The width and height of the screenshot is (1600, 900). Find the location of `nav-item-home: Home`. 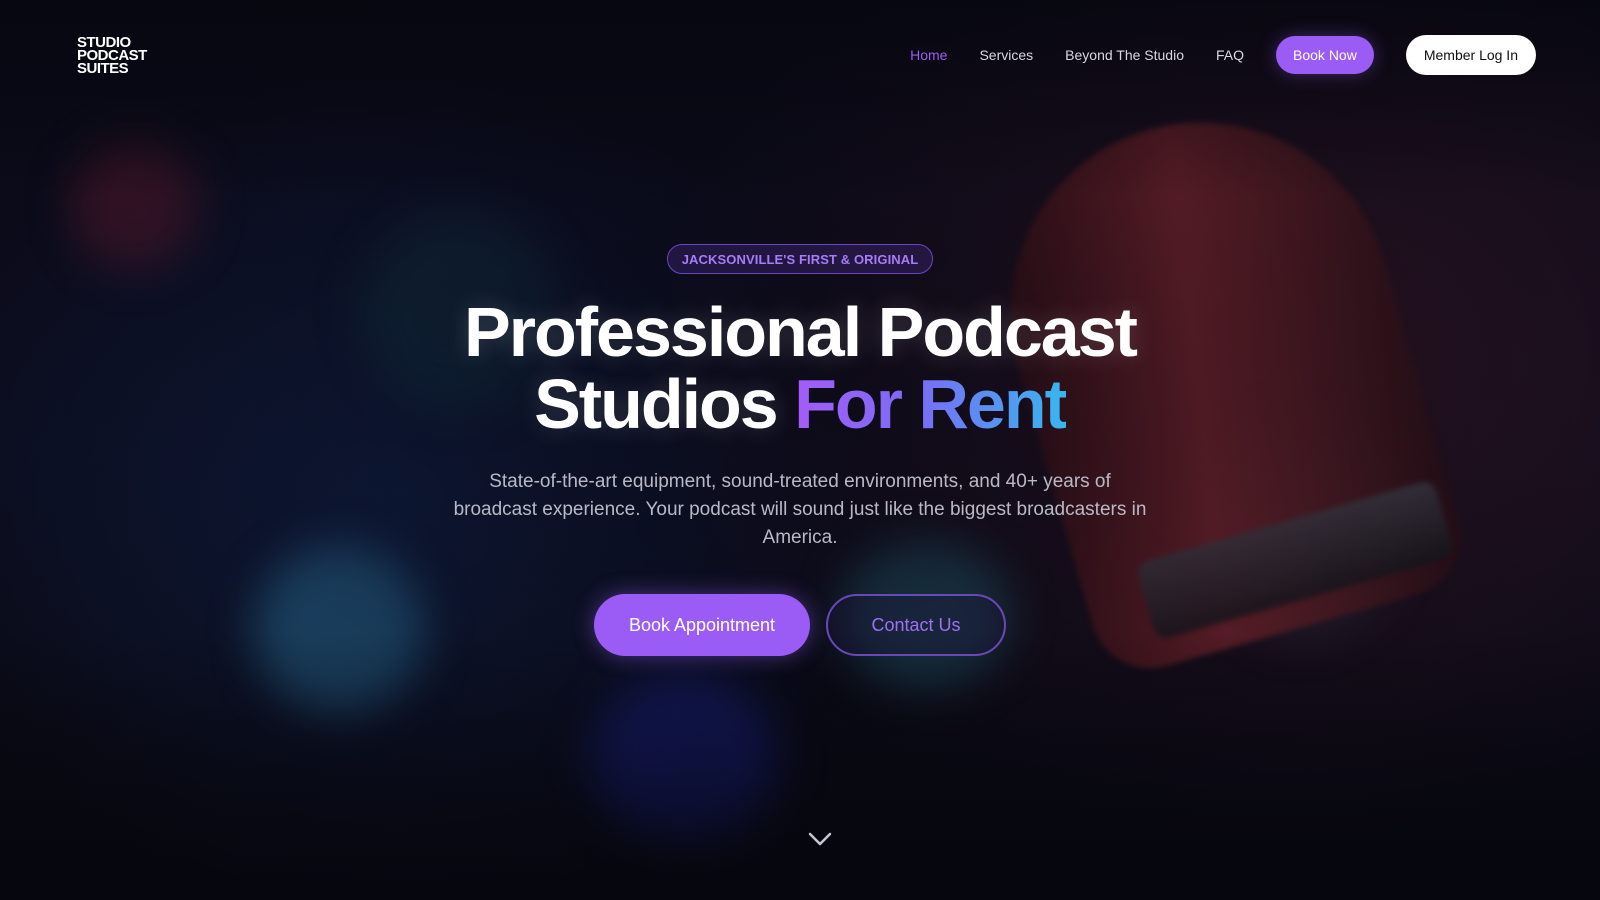

nav-item-home: Home is located at coordinates (928, 55).